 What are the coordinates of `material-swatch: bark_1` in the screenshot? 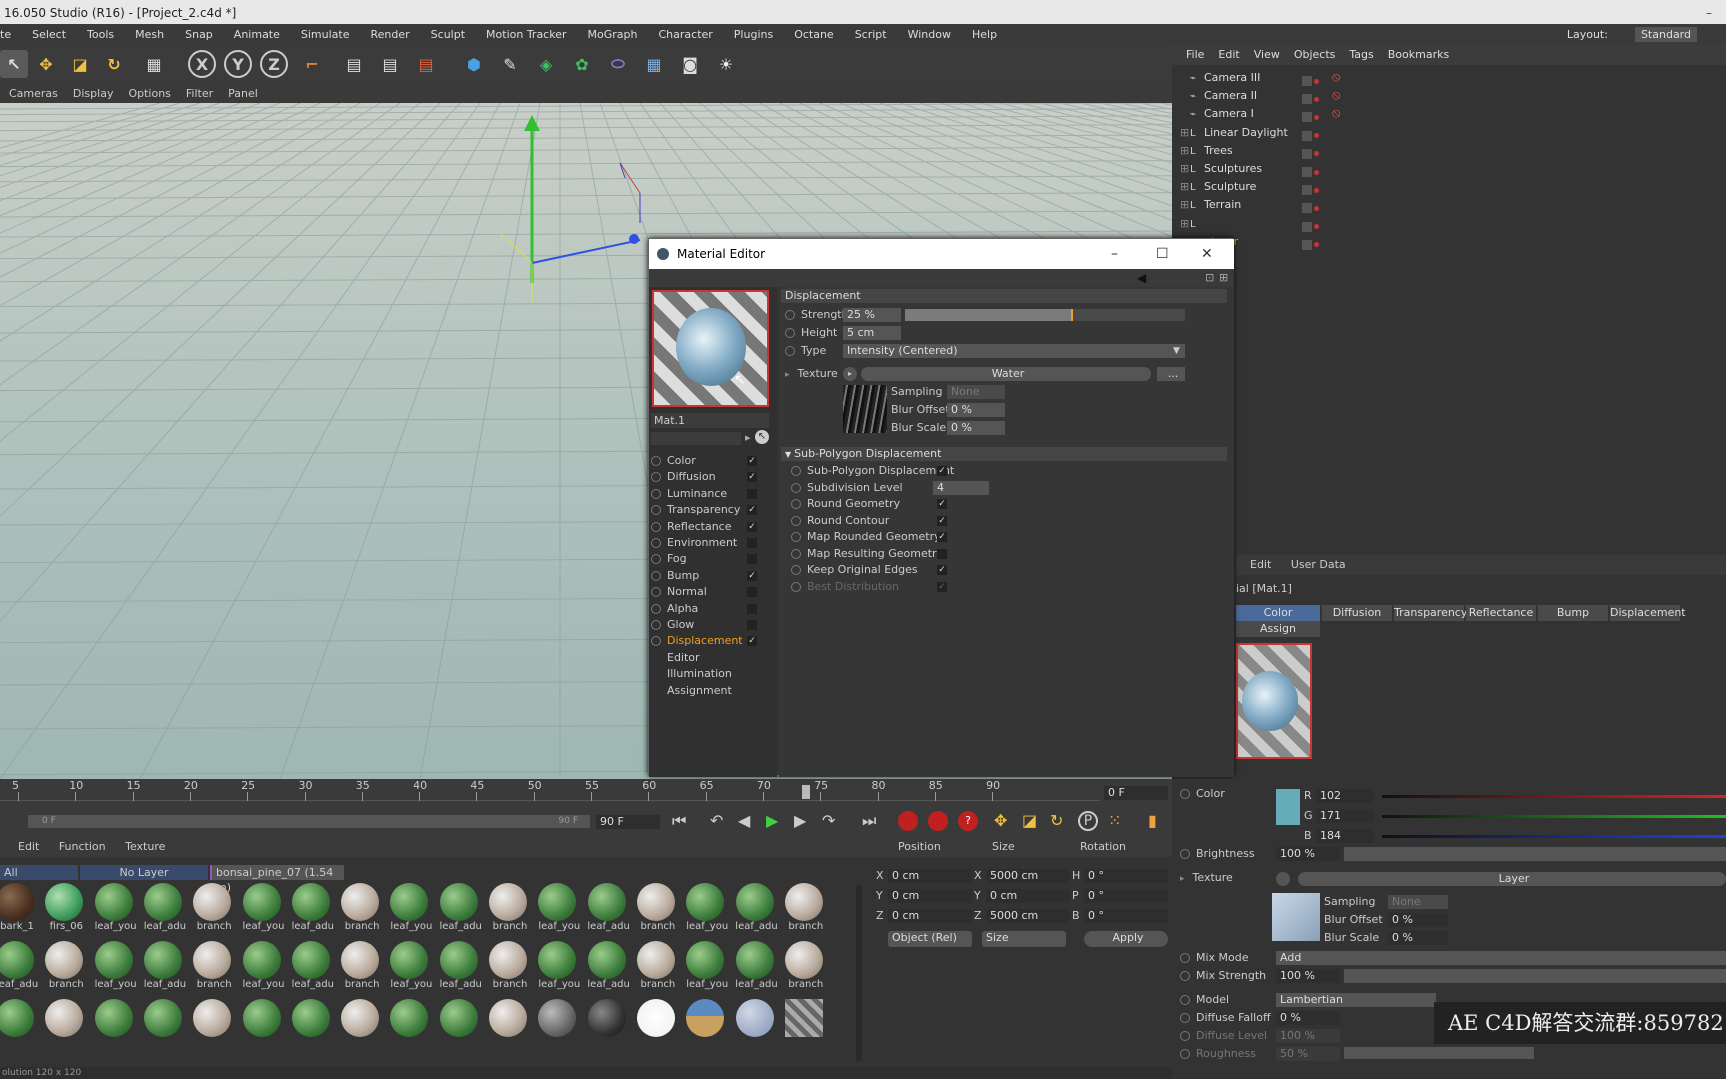 It's located at (18, 913).